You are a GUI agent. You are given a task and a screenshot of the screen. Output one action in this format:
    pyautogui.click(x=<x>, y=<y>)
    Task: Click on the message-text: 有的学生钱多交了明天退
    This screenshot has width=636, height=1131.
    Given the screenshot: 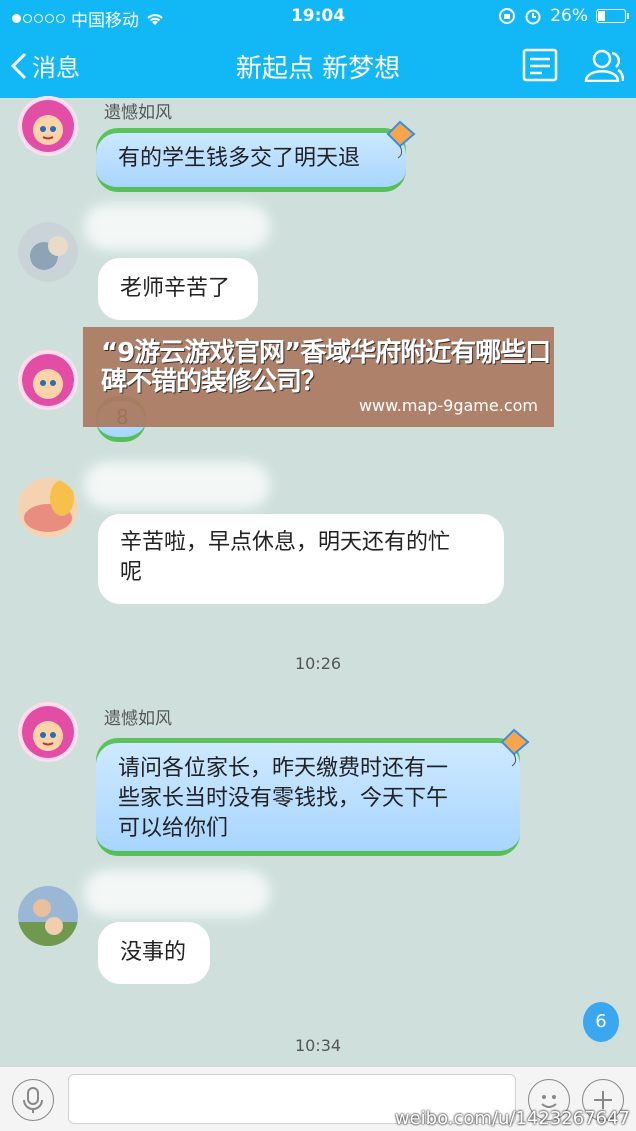 What is the action you would take?
    pyautogui.click(x=239, y=158)
    